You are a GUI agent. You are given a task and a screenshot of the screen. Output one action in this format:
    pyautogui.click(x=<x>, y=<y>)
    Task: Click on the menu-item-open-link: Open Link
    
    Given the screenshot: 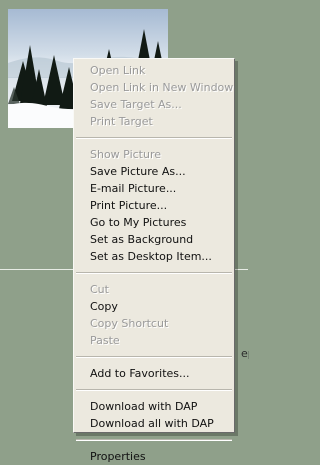 What is the action you would take?
    pyautogui.click(x=154, y=70)
    